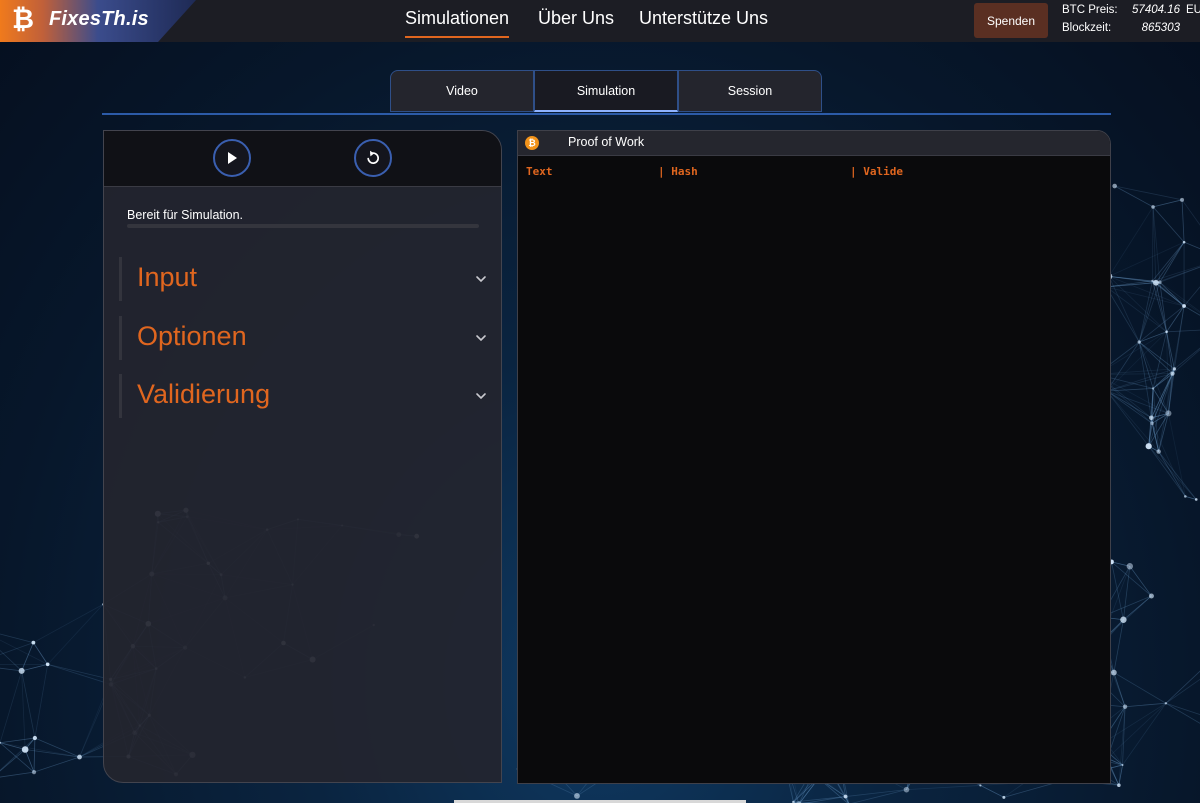  Describe the element at coordinates (606, 91) in the screenshot. I see `tab-simulation: Simulation` at that location.